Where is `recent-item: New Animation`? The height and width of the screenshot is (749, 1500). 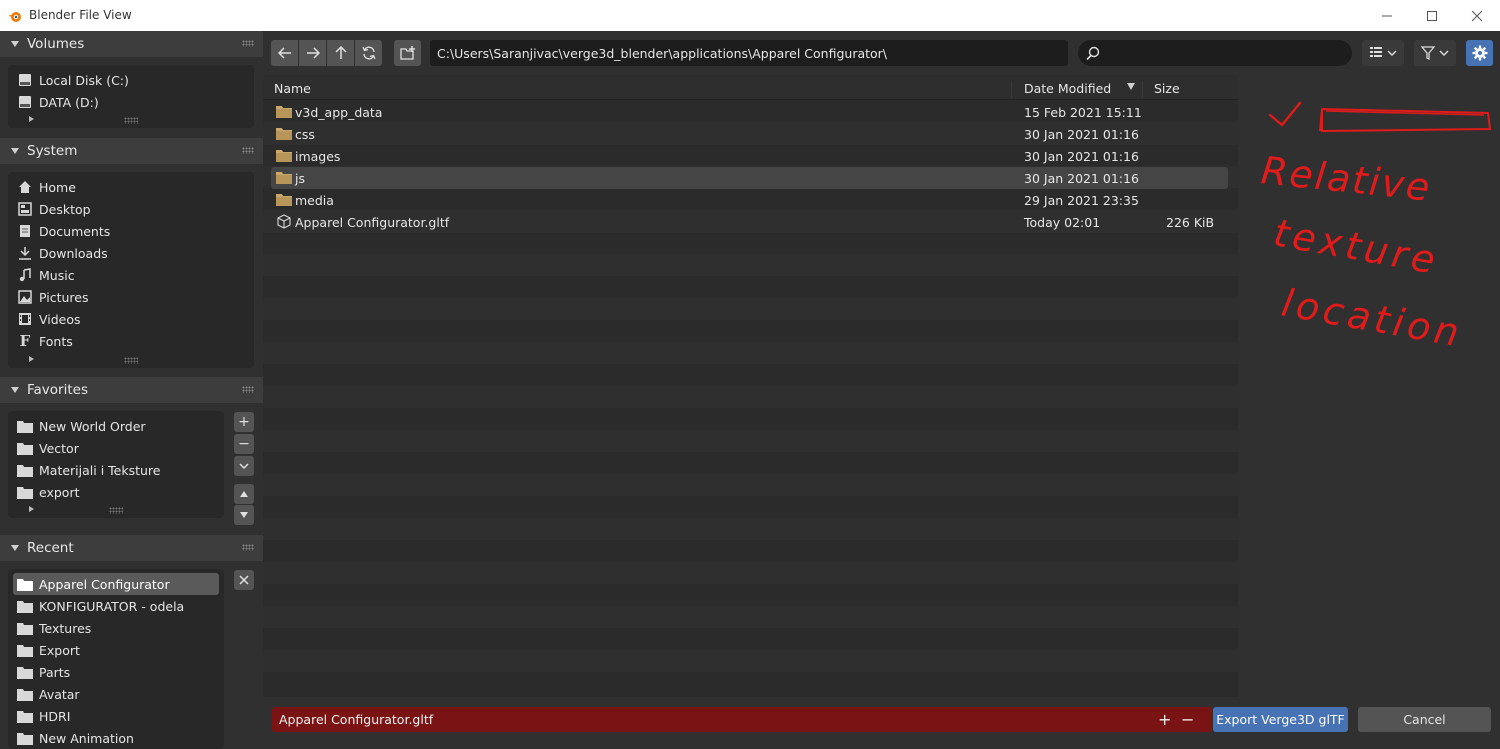 recent-item: New Animation is located at coordinates (116, 738).